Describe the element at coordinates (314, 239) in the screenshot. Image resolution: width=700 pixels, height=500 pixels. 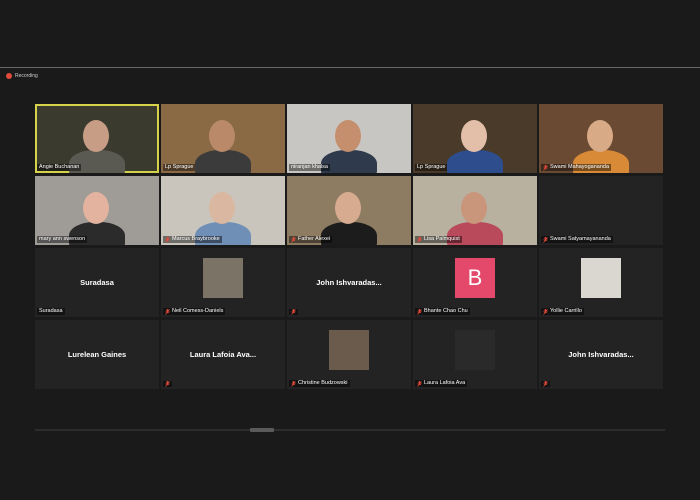
I see `participant-name: Father Alexei` at that location.